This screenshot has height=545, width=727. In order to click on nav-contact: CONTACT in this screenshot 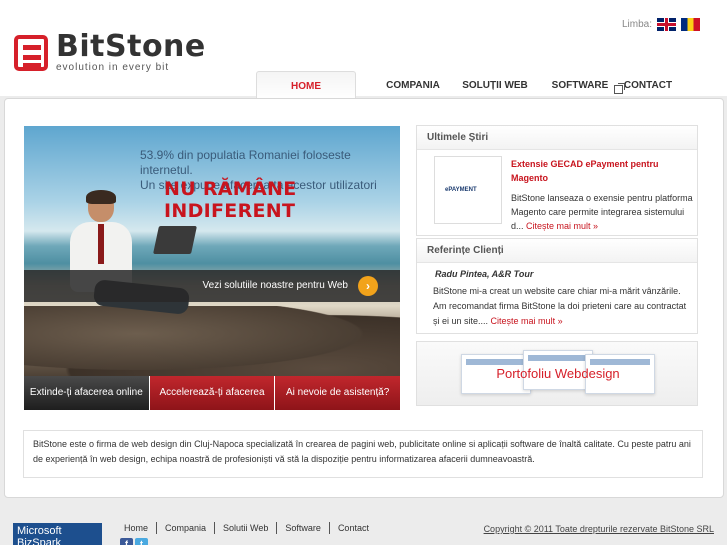, I will do `click(646, 85)`.